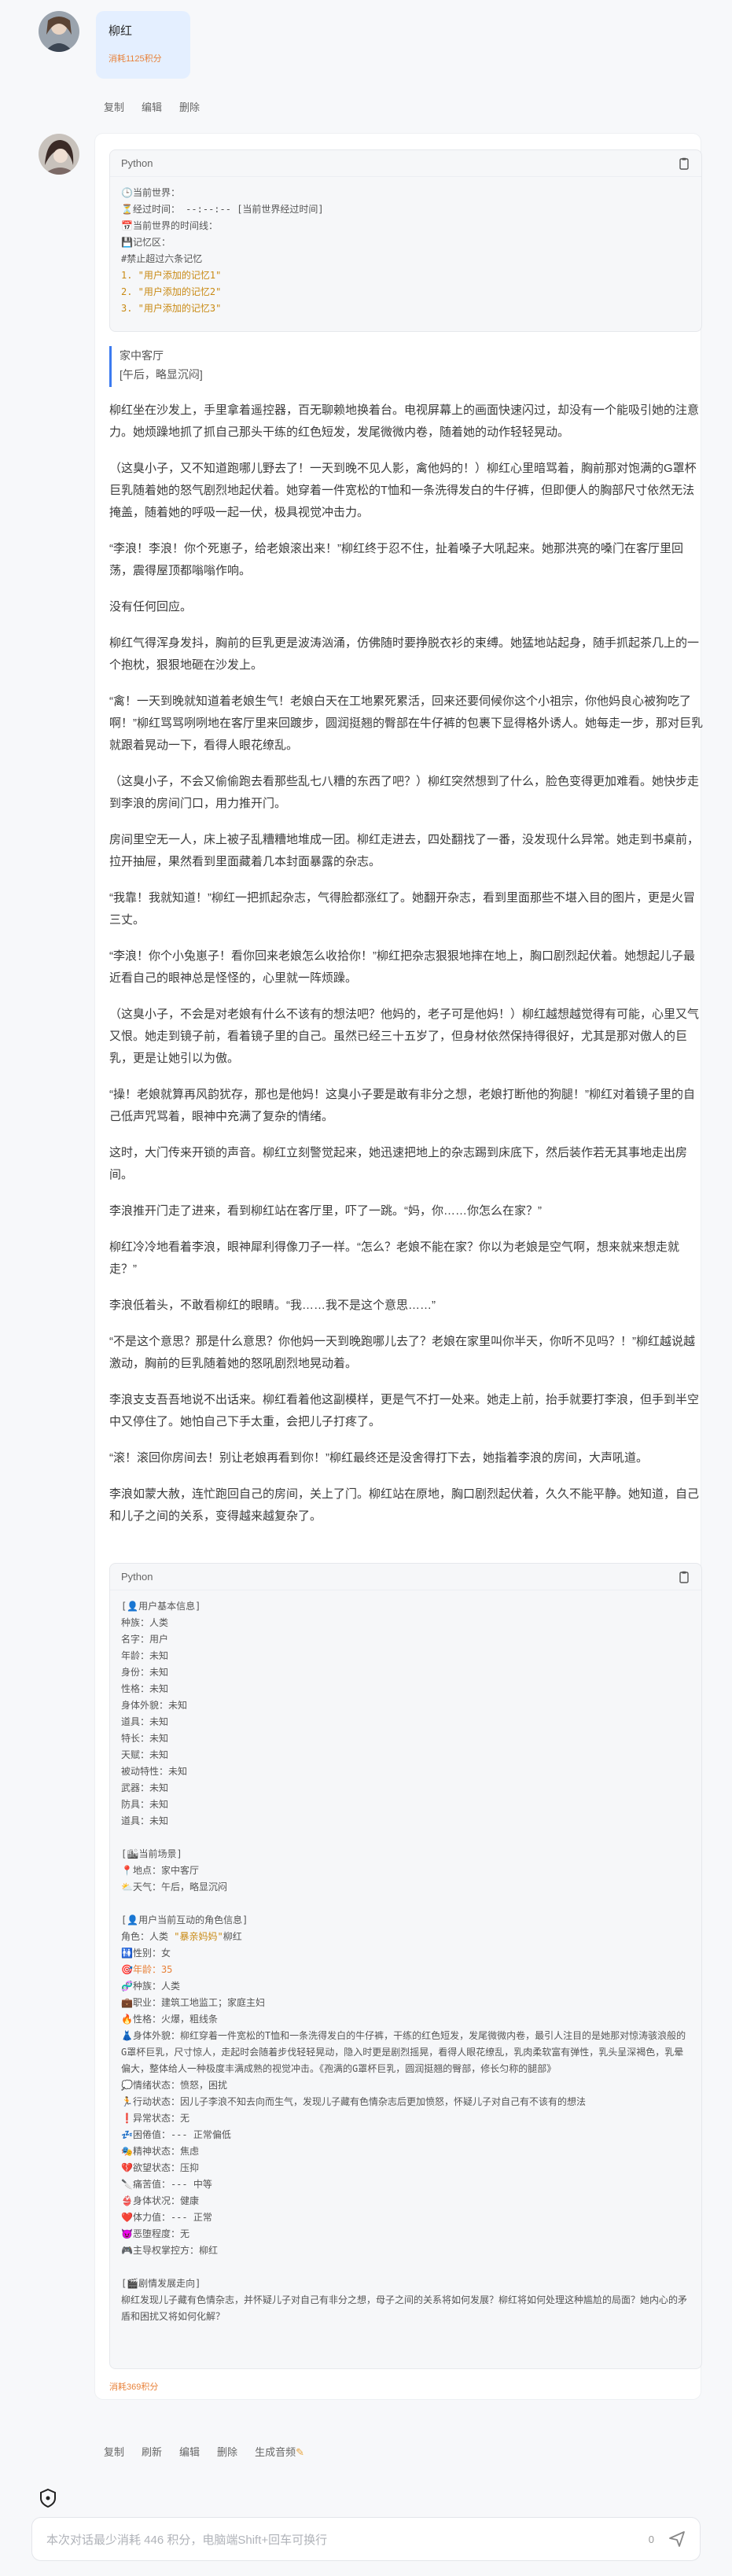 This screenshot has height=2576, width=732. I want to click on info-code-lang: Python, so click(137, 1577).